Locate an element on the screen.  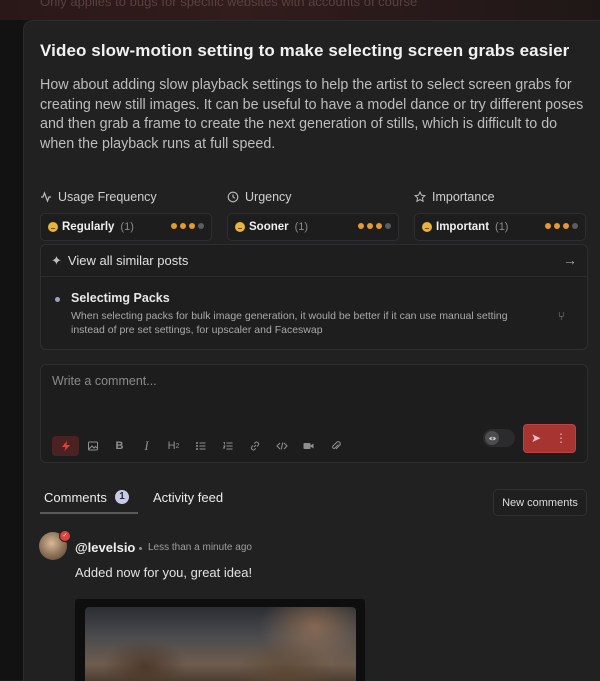
left-edge is located at coordinates (11, 350).